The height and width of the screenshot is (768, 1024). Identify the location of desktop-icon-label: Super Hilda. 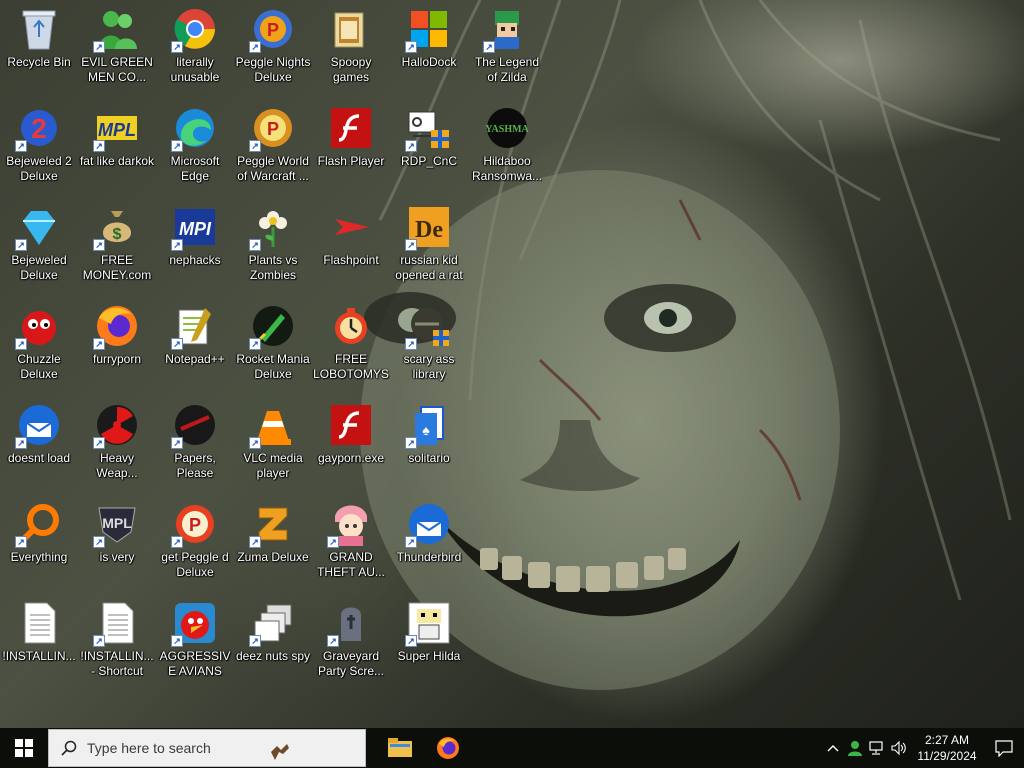
(429, 656).